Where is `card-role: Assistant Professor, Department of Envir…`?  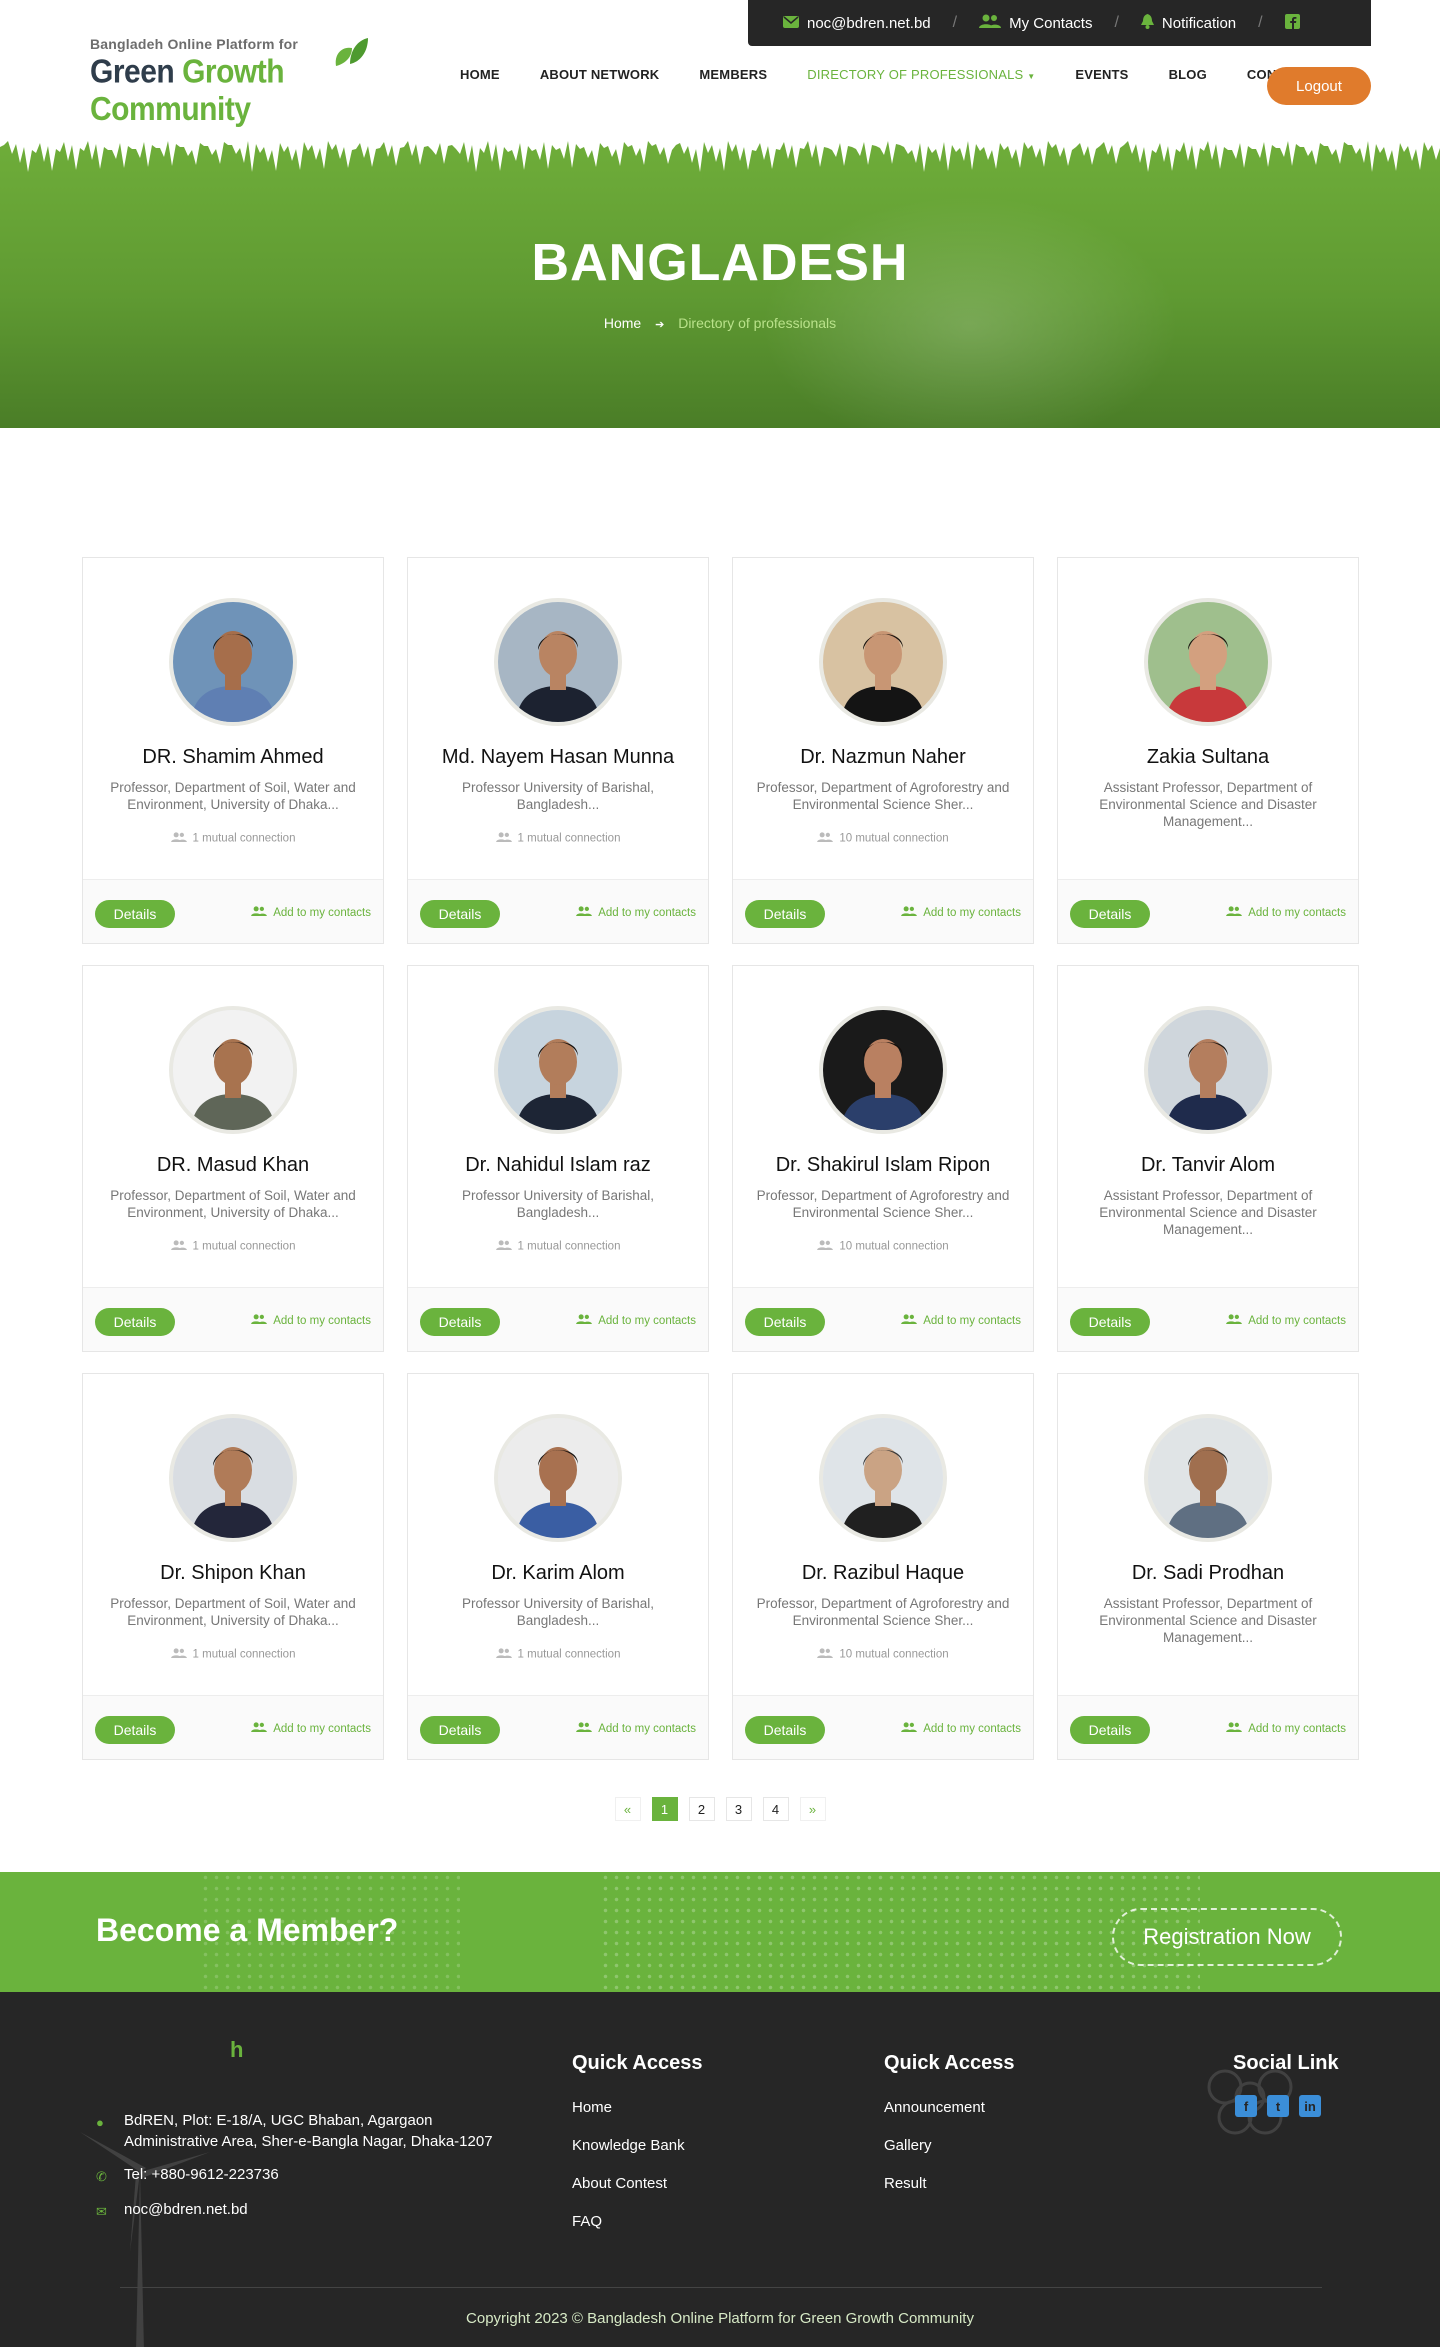
card-role: Assistant Professor, Department of Envir… is located at coordinates (1208, 804).